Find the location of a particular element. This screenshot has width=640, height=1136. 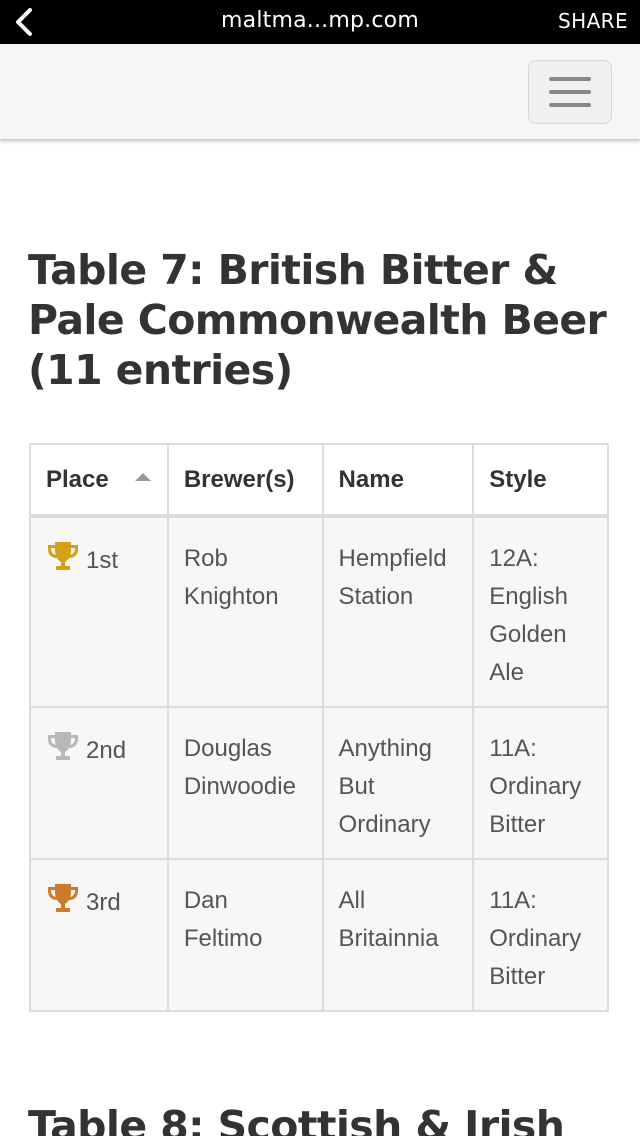

column-header-label: Place is located at coordinates (77, 479).